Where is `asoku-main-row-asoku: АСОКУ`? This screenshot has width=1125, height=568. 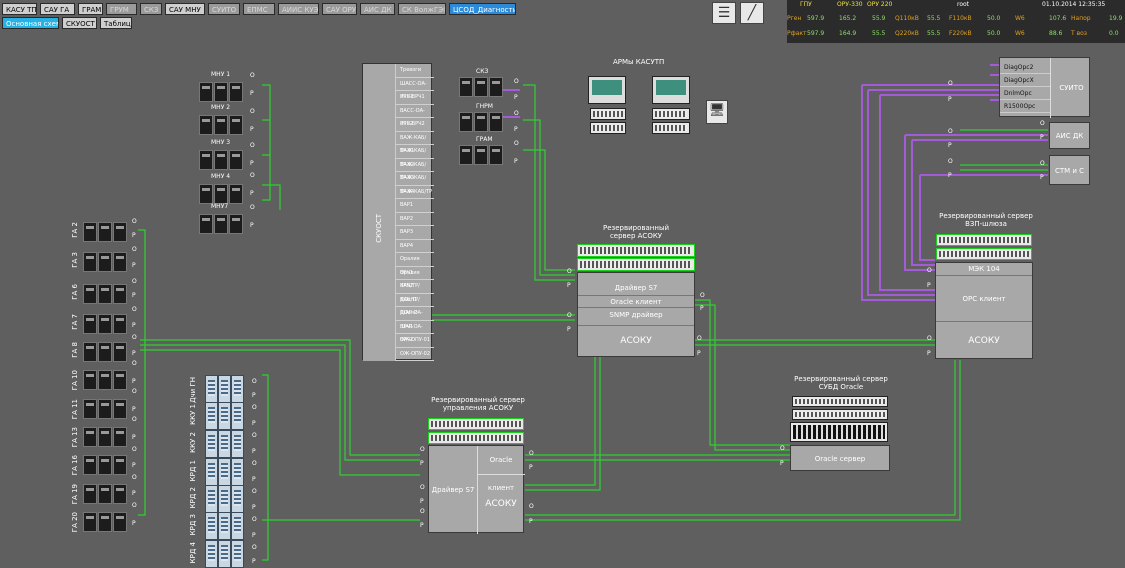 asoku-main-row-asoku: АСОКУ is located at coordinates (636, 340).